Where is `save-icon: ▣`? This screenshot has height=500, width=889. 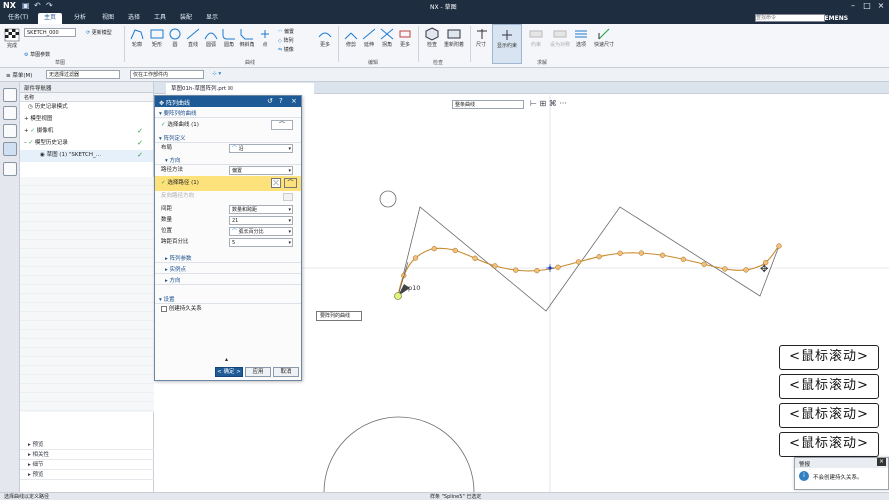
save-icon: ▣ is located at coordinates (26, 5).